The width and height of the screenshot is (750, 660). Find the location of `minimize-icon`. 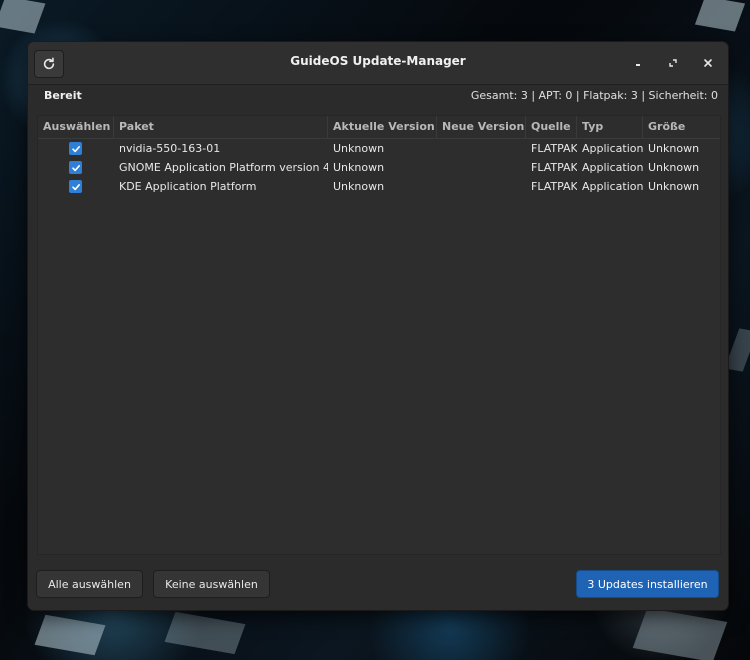

minimize-icon is located at coordinates (638, 65).